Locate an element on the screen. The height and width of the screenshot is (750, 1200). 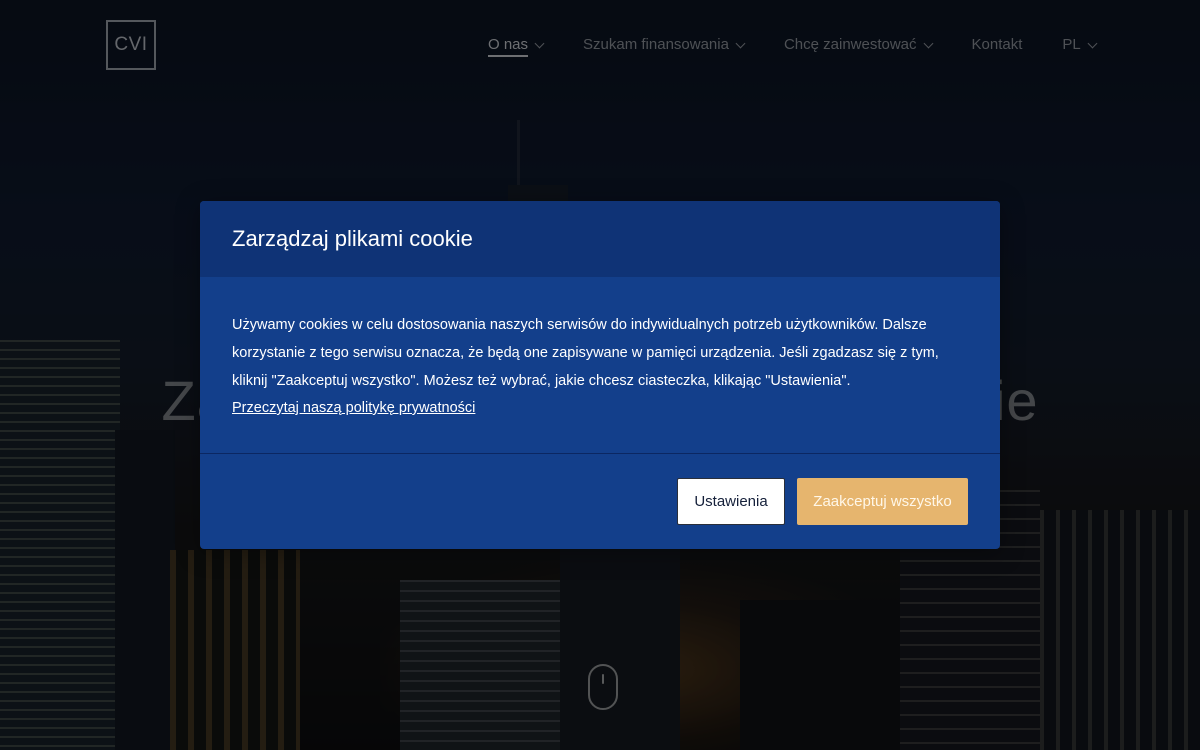
accept-all-button: Zaakceptuj wszystko is located at coordinates (882, 501).